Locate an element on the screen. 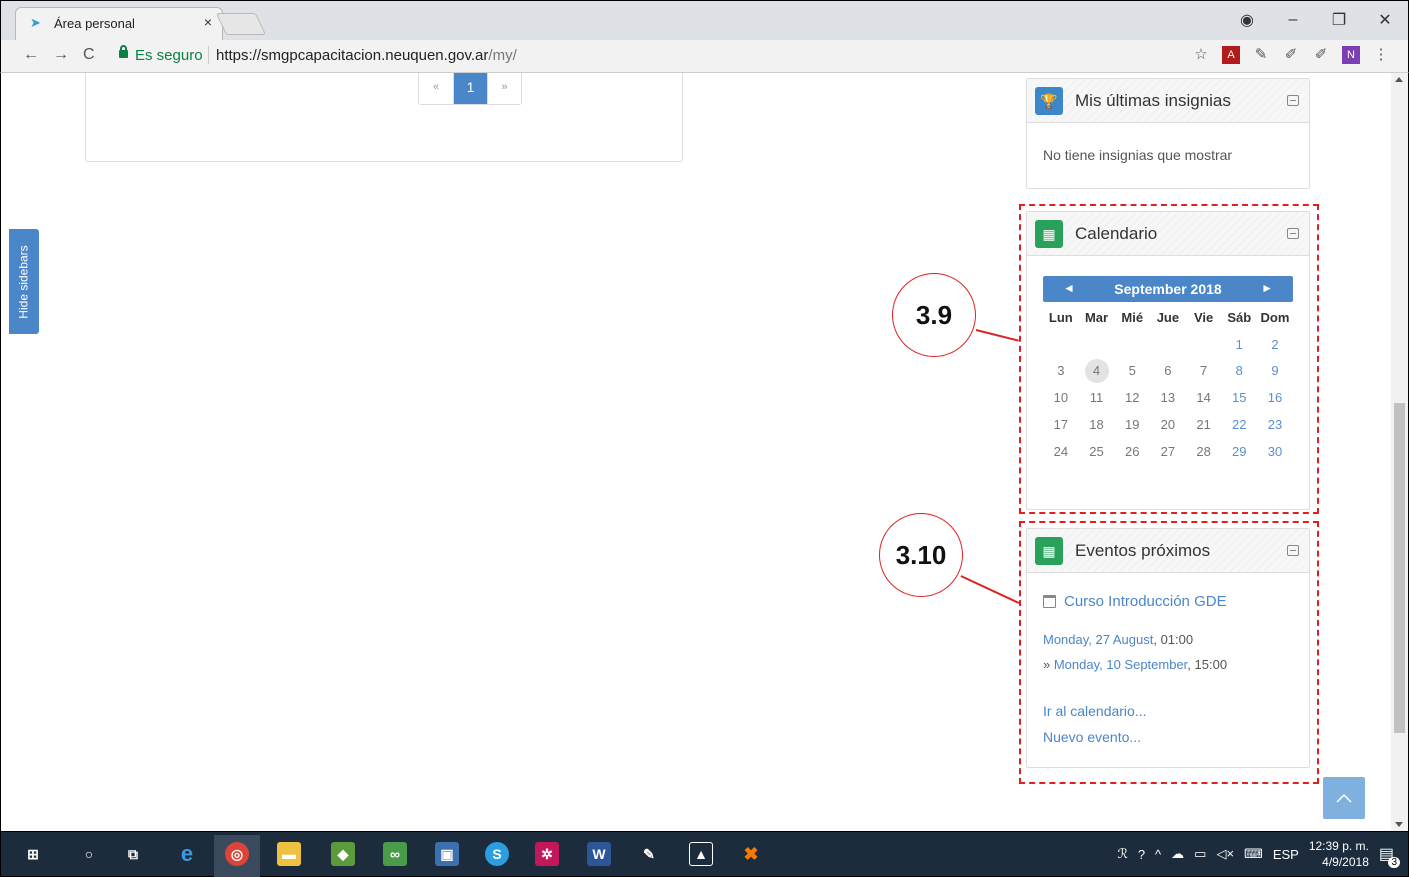  edge-icon: e is located at coordinates (187, 853).